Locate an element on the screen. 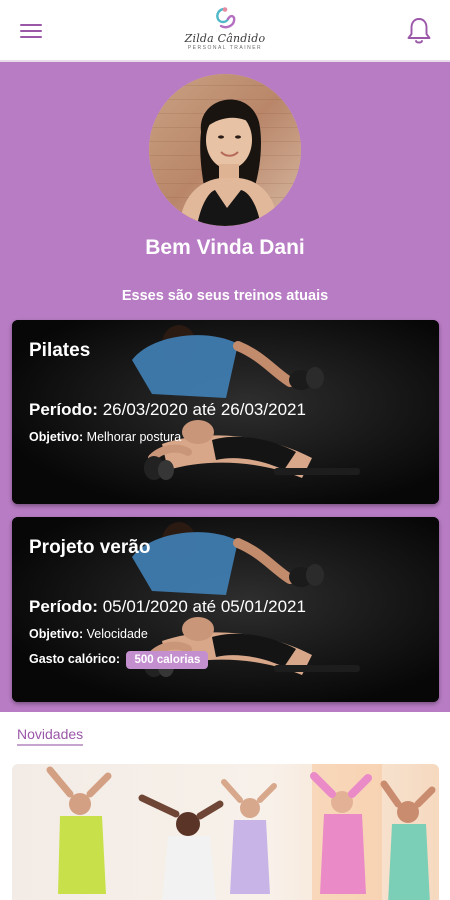 Image resolution: width=450 pixels, height=900 pixels. brand-logo: Zilda Cândido PERSONAL TRAINER is located at coordinates (225, 32).